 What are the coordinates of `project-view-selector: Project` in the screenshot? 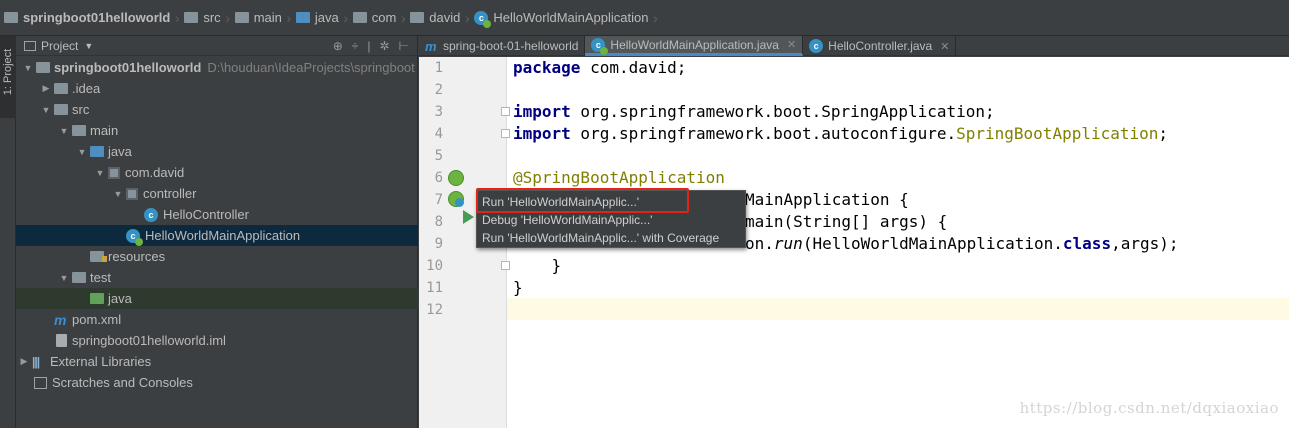 It's located at (59, 46).